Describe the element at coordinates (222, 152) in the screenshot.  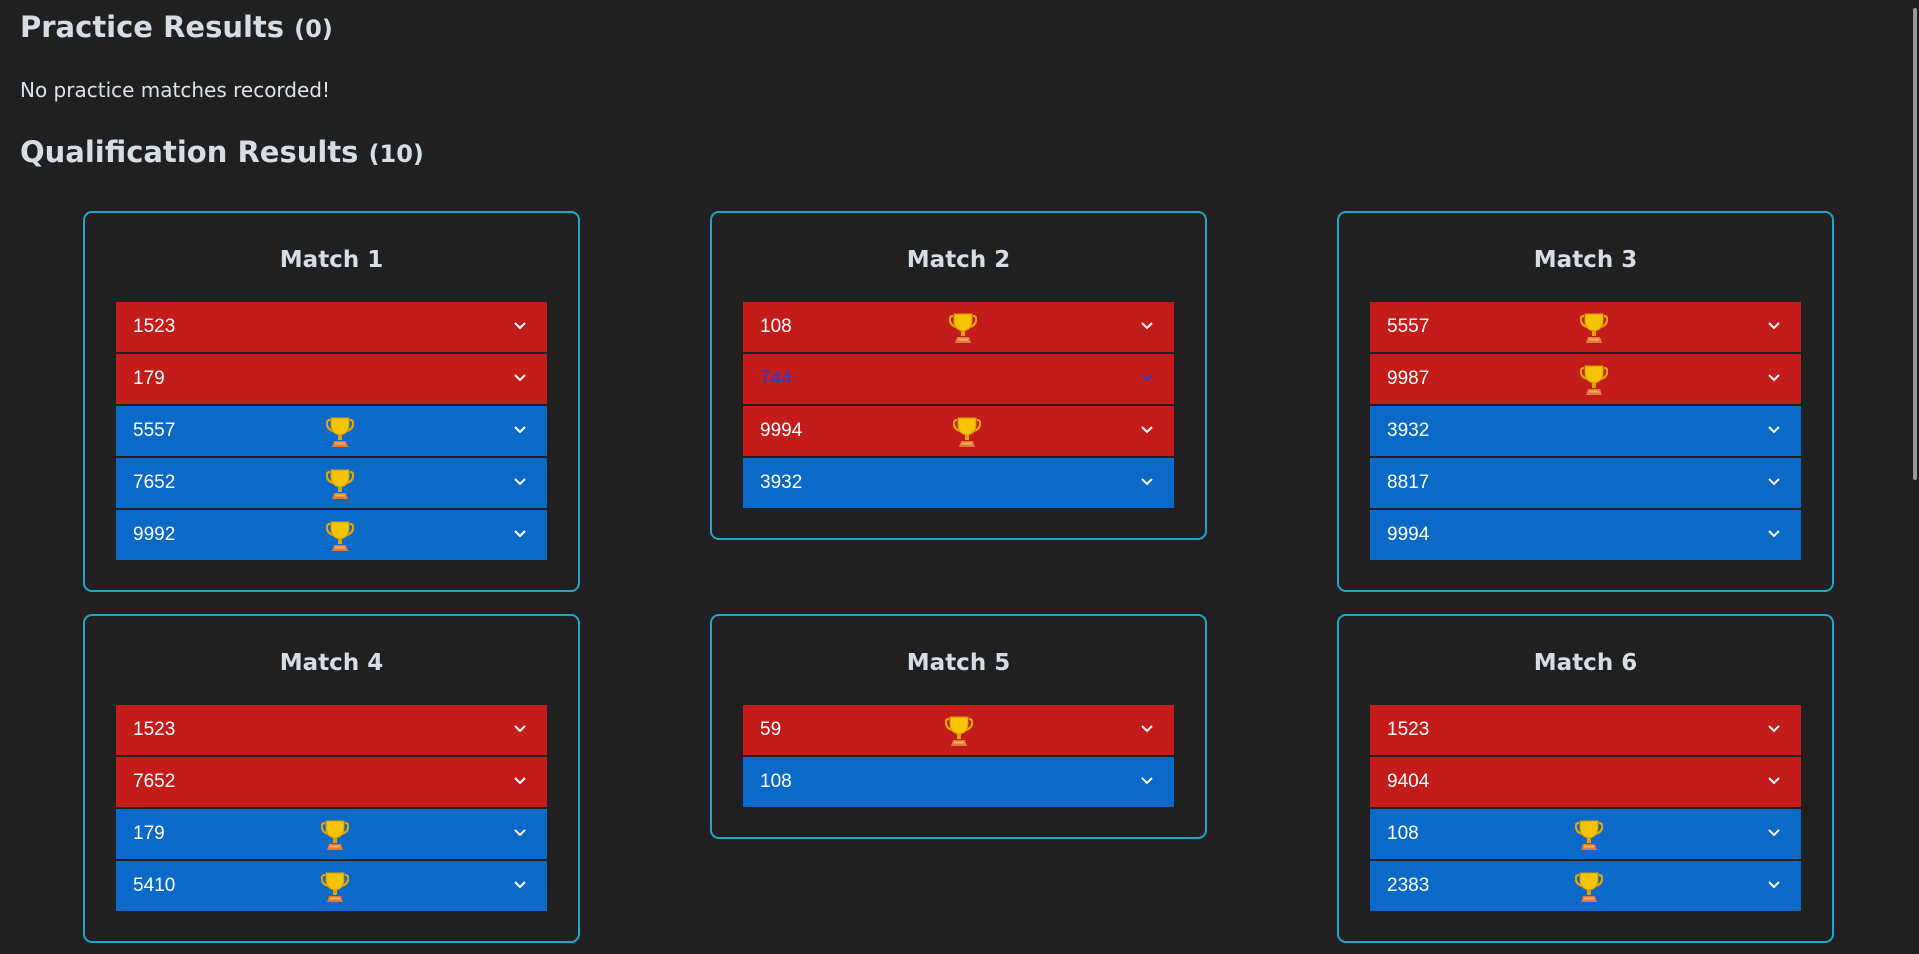
I see `qualification-results-heading: Qualification Results (10)` at that location.